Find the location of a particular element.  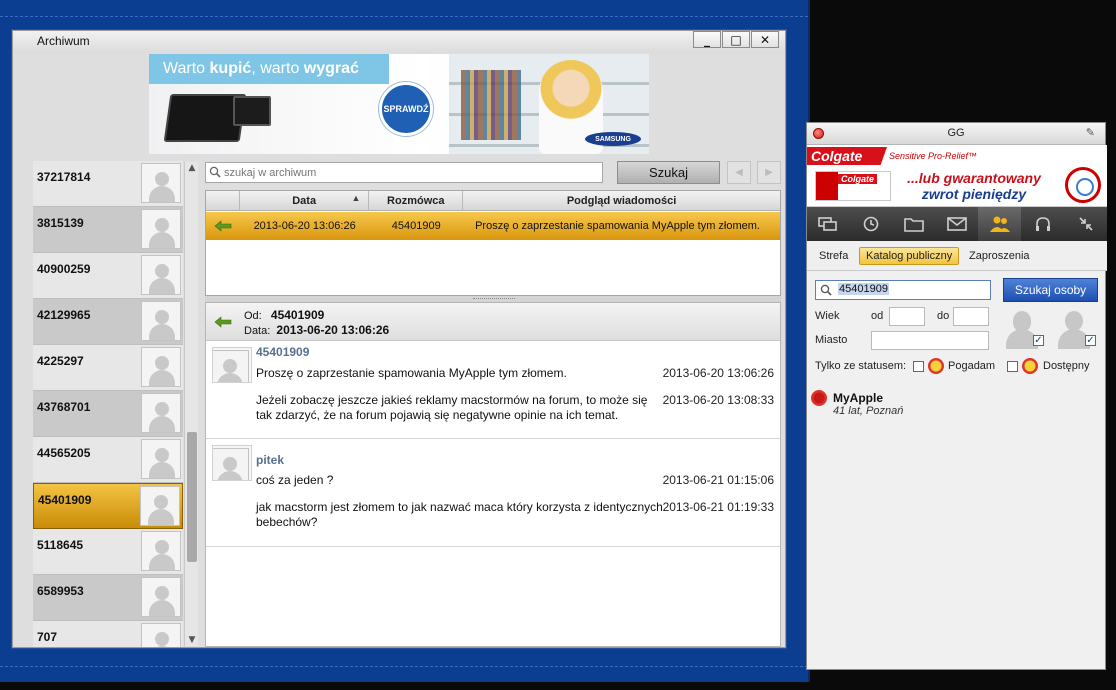

message-text: coś za jeden ? is located at coordinates (295, 480).